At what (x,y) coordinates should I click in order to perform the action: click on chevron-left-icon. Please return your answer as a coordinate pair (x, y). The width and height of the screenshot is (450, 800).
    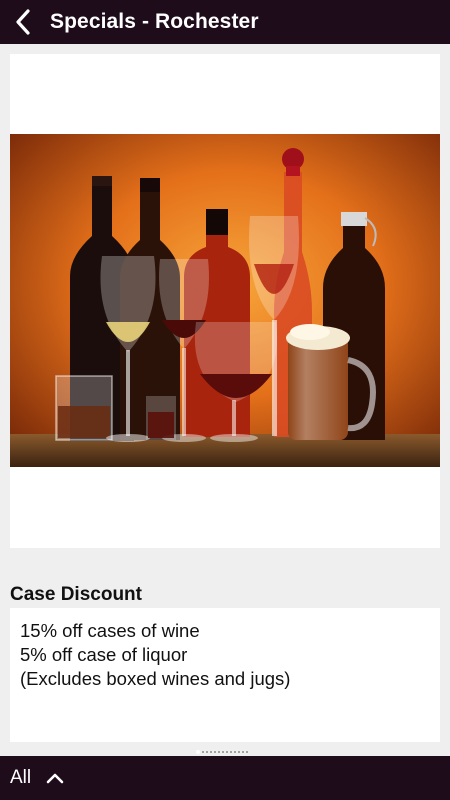
    Looking at the image, I should click on (23, 22).